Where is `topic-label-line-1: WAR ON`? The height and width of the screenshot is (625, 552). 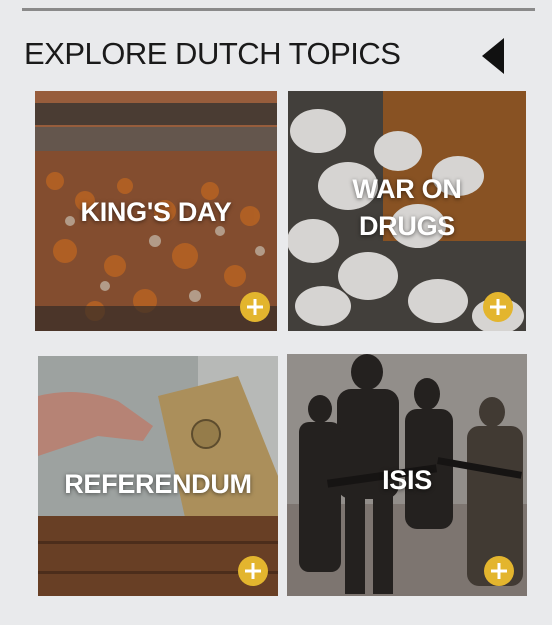 topic-label-line-1: WAR ON is located at coordinates (407, 189).